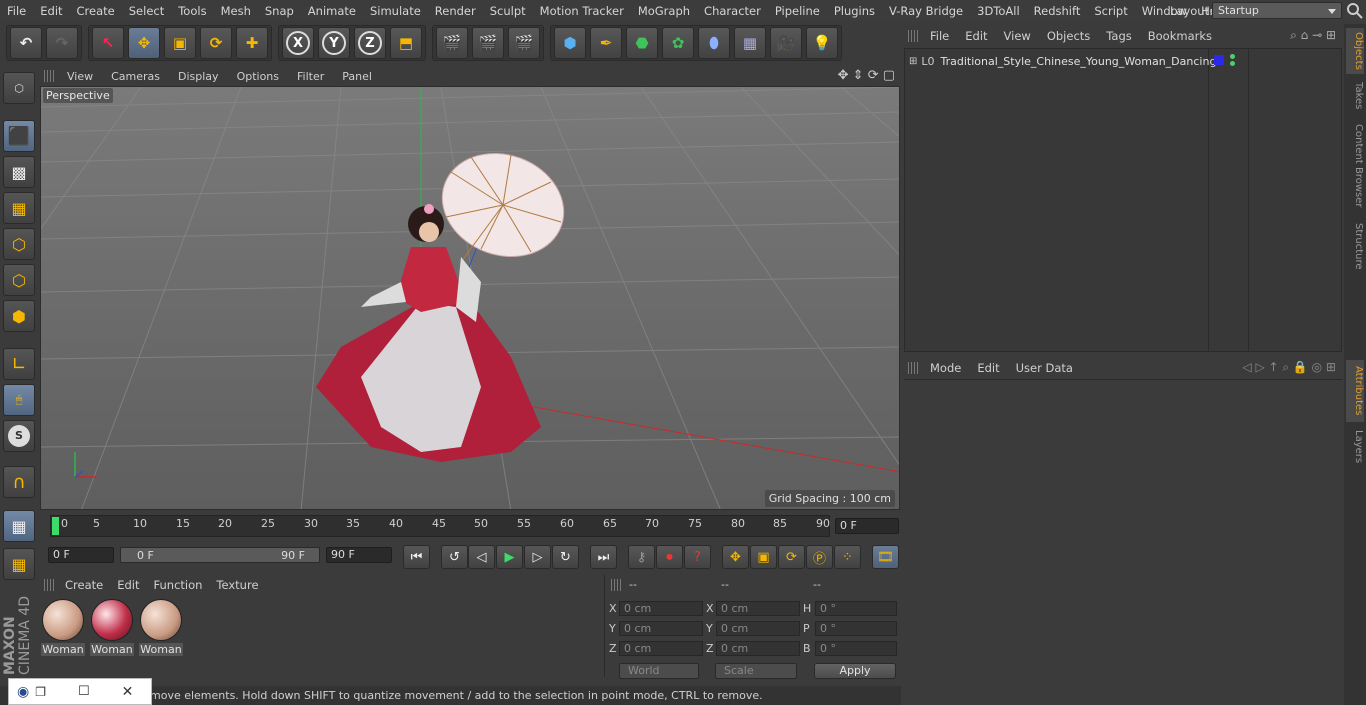 Image resolution: width=1366 pixels, height=705 pixels. I want to click on menu-pipeline: Pipeline, so click(797, 11).